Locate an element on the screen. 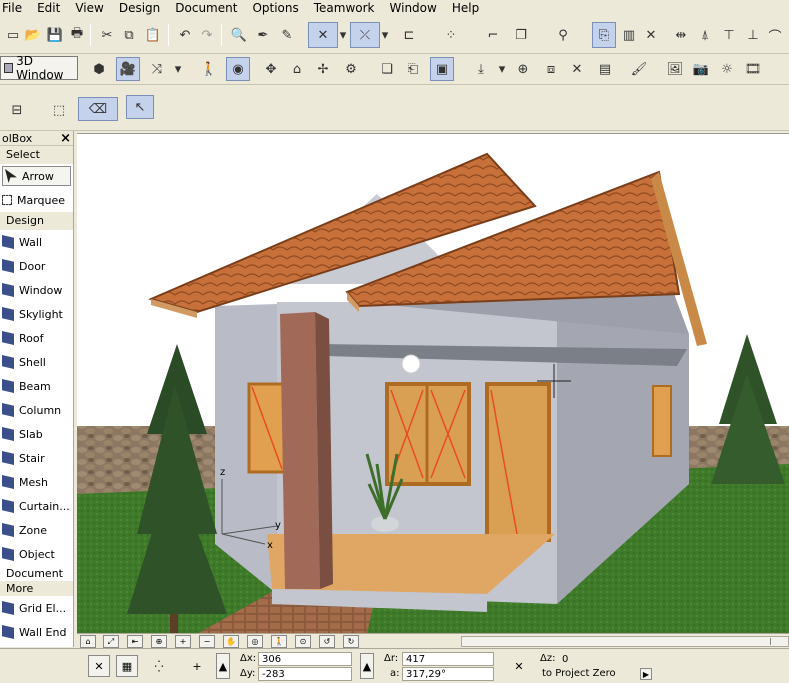 This screenshot has width=789, height=683. undo-icon: ↶ is located at coordinates (185, 35).